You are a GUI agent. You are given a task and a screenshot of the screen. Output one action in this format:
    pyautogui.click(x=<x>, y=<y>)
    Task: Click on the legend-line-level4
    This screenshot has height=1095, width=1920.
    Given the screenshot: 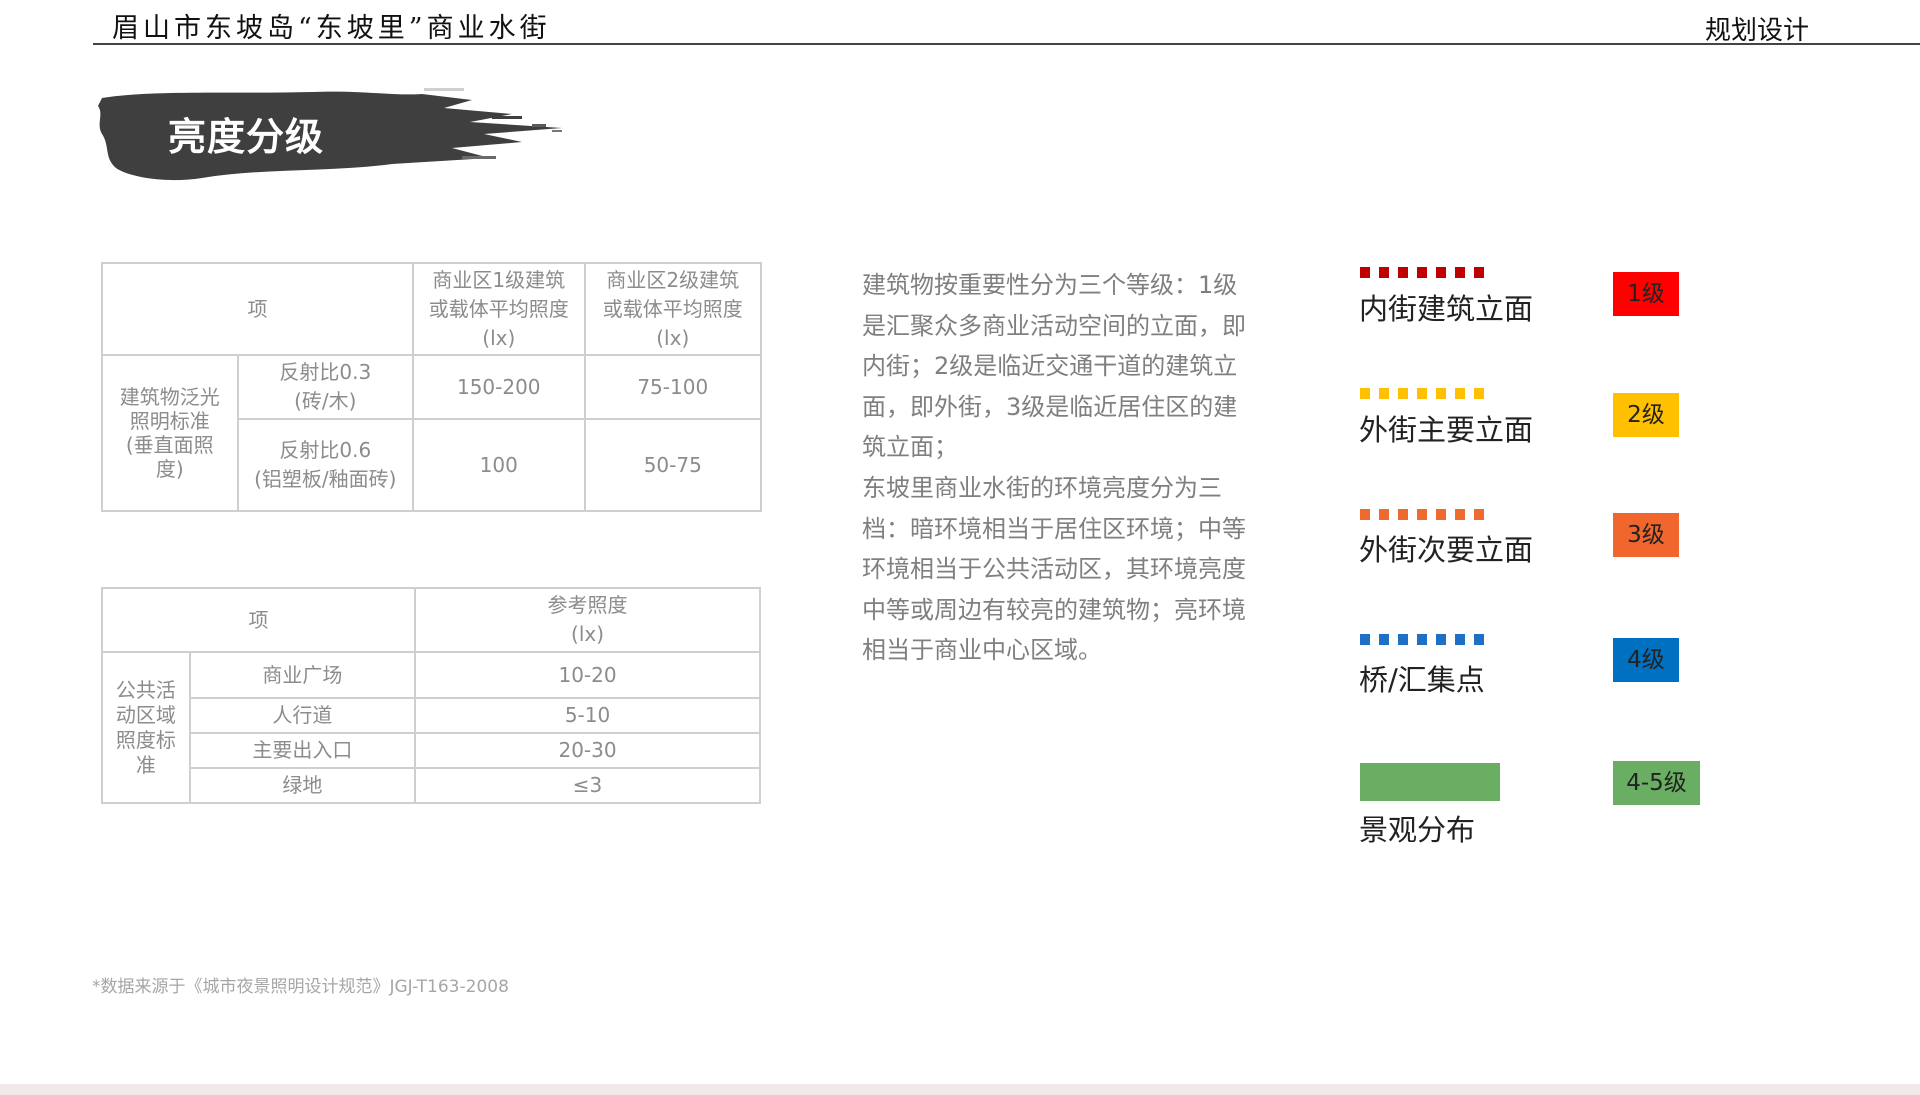 What is the action you would take?
    pyautogui.click(x=1426, y=639)
    